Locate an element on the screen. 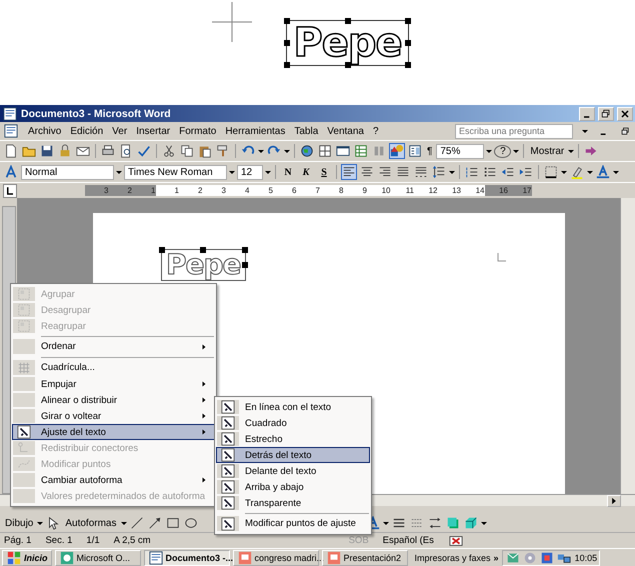 Image resolution: width=635 pixels, height=566 pixels. ruler-number: 5 is located at coordinates (270, 190).